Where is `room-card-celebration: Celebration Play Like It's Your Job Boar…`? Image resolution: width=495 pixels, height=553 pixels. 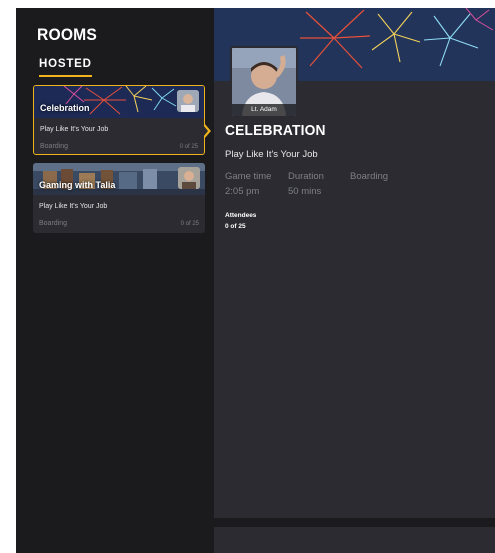
room-card-celebration: Celebration Play Like It's Your Job Boar… is located at coordinates (119, 120).